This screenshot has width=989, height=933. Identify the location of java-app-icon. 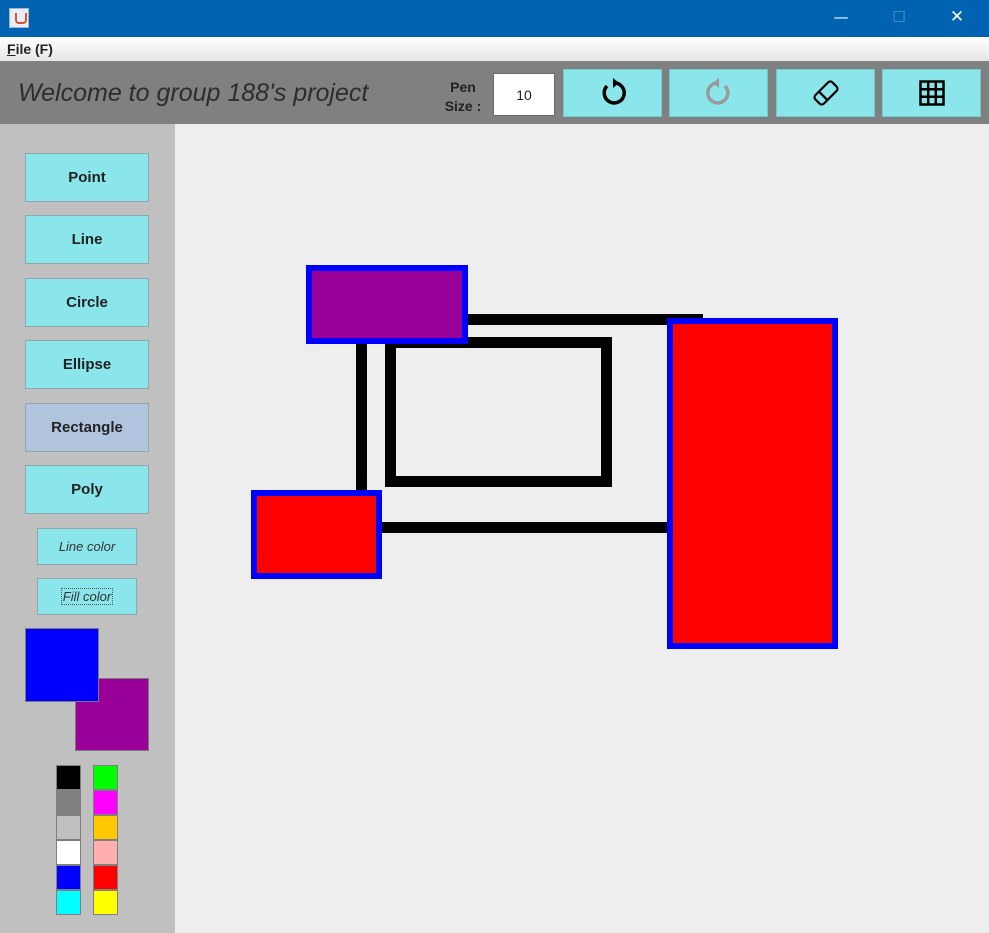
(19, 18).